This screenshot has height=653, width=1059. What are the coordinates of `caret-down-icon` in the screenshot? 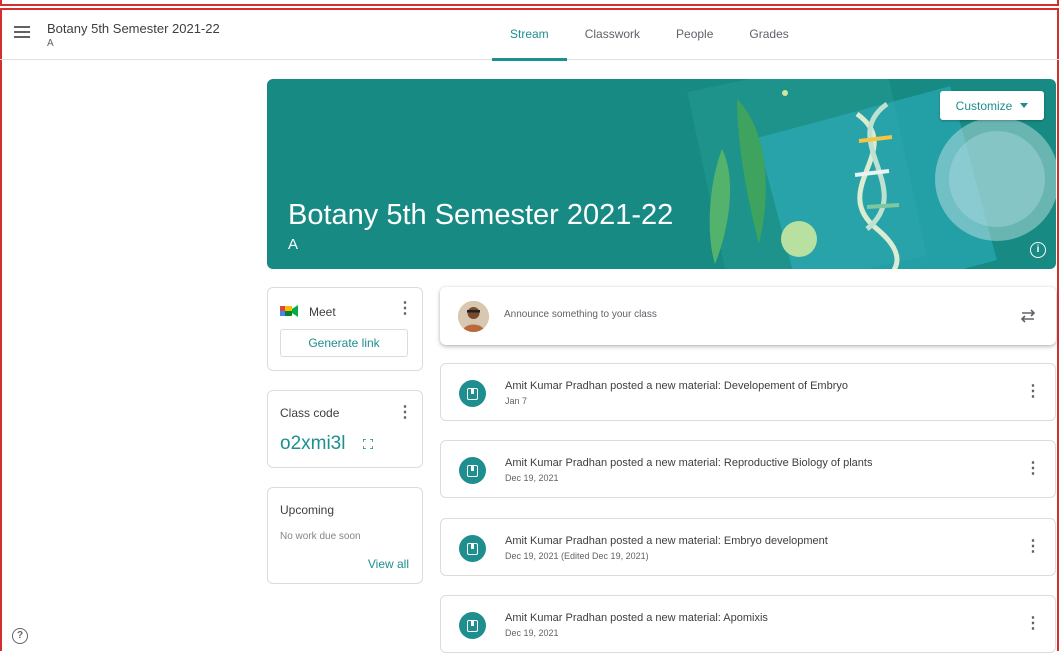 It's located at (1024, 105).